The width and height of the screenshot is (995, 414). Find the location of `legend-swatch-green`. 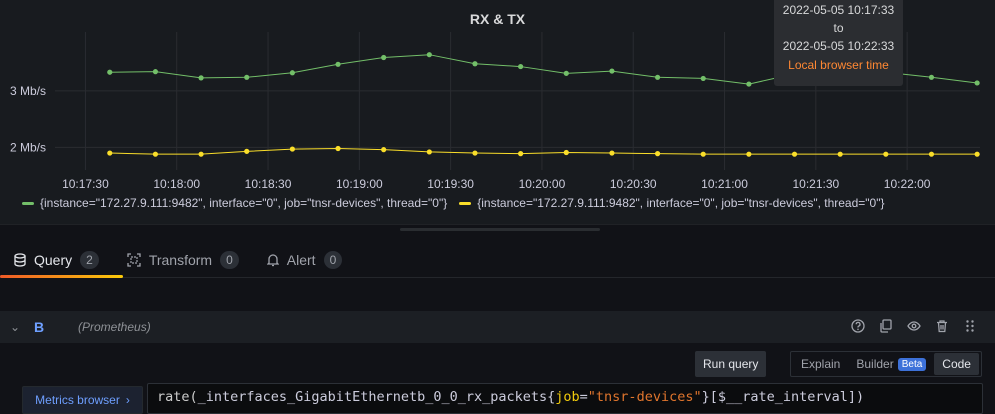

legend-swatch-green is located at coordinates (28, 203).